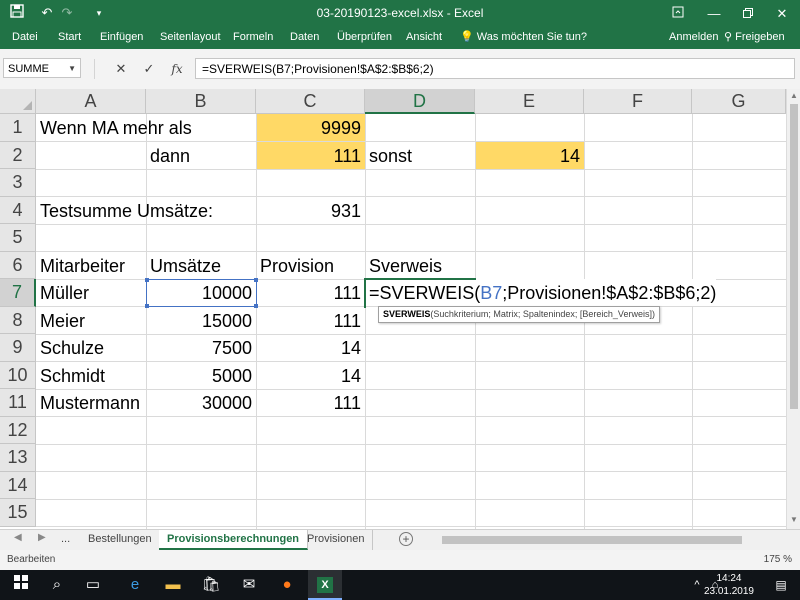  Describe the element at coordinates (781, 585) in the screenshot. I see `notifications-icon: ▤` at that location.